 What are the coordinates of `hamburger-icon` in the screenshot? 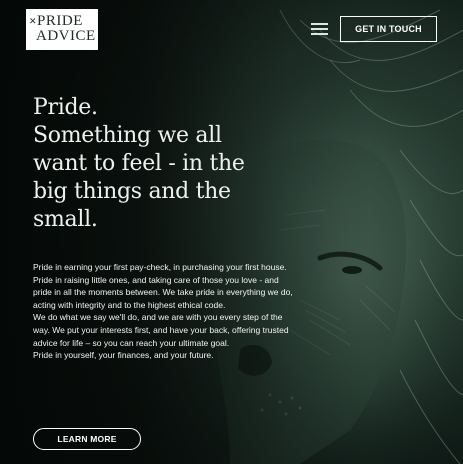 It's located at (319, 29).